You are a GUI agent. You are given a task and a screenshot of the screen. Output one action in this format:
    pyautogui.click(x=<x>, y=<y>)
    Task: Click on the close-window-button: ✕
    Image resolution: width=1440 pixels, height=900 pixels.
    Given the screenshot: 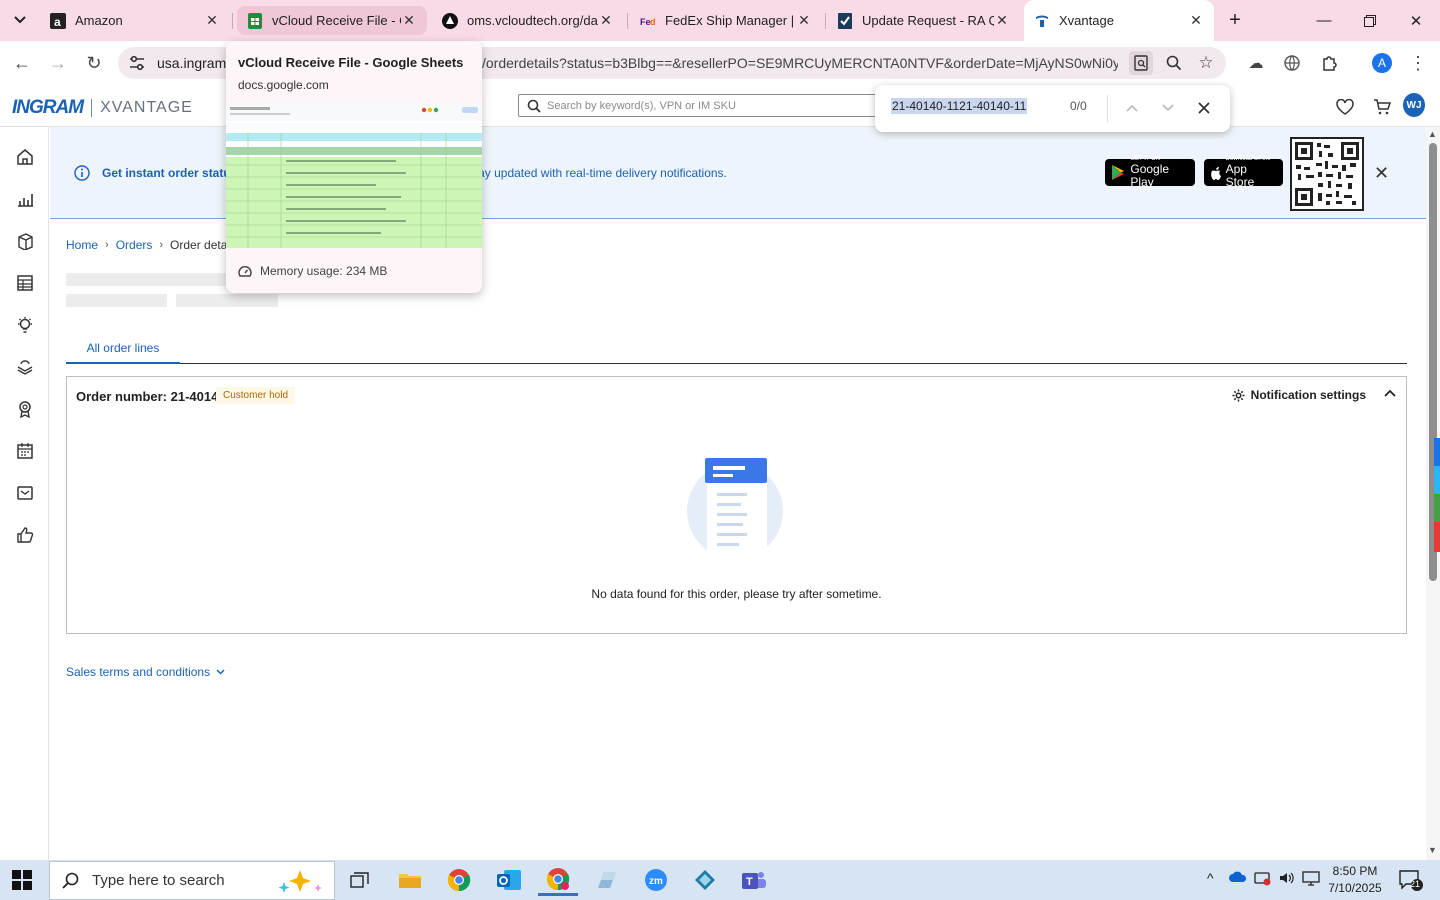 What is the action you would take?
    pyautogui.click(x=1416, y=20)
    